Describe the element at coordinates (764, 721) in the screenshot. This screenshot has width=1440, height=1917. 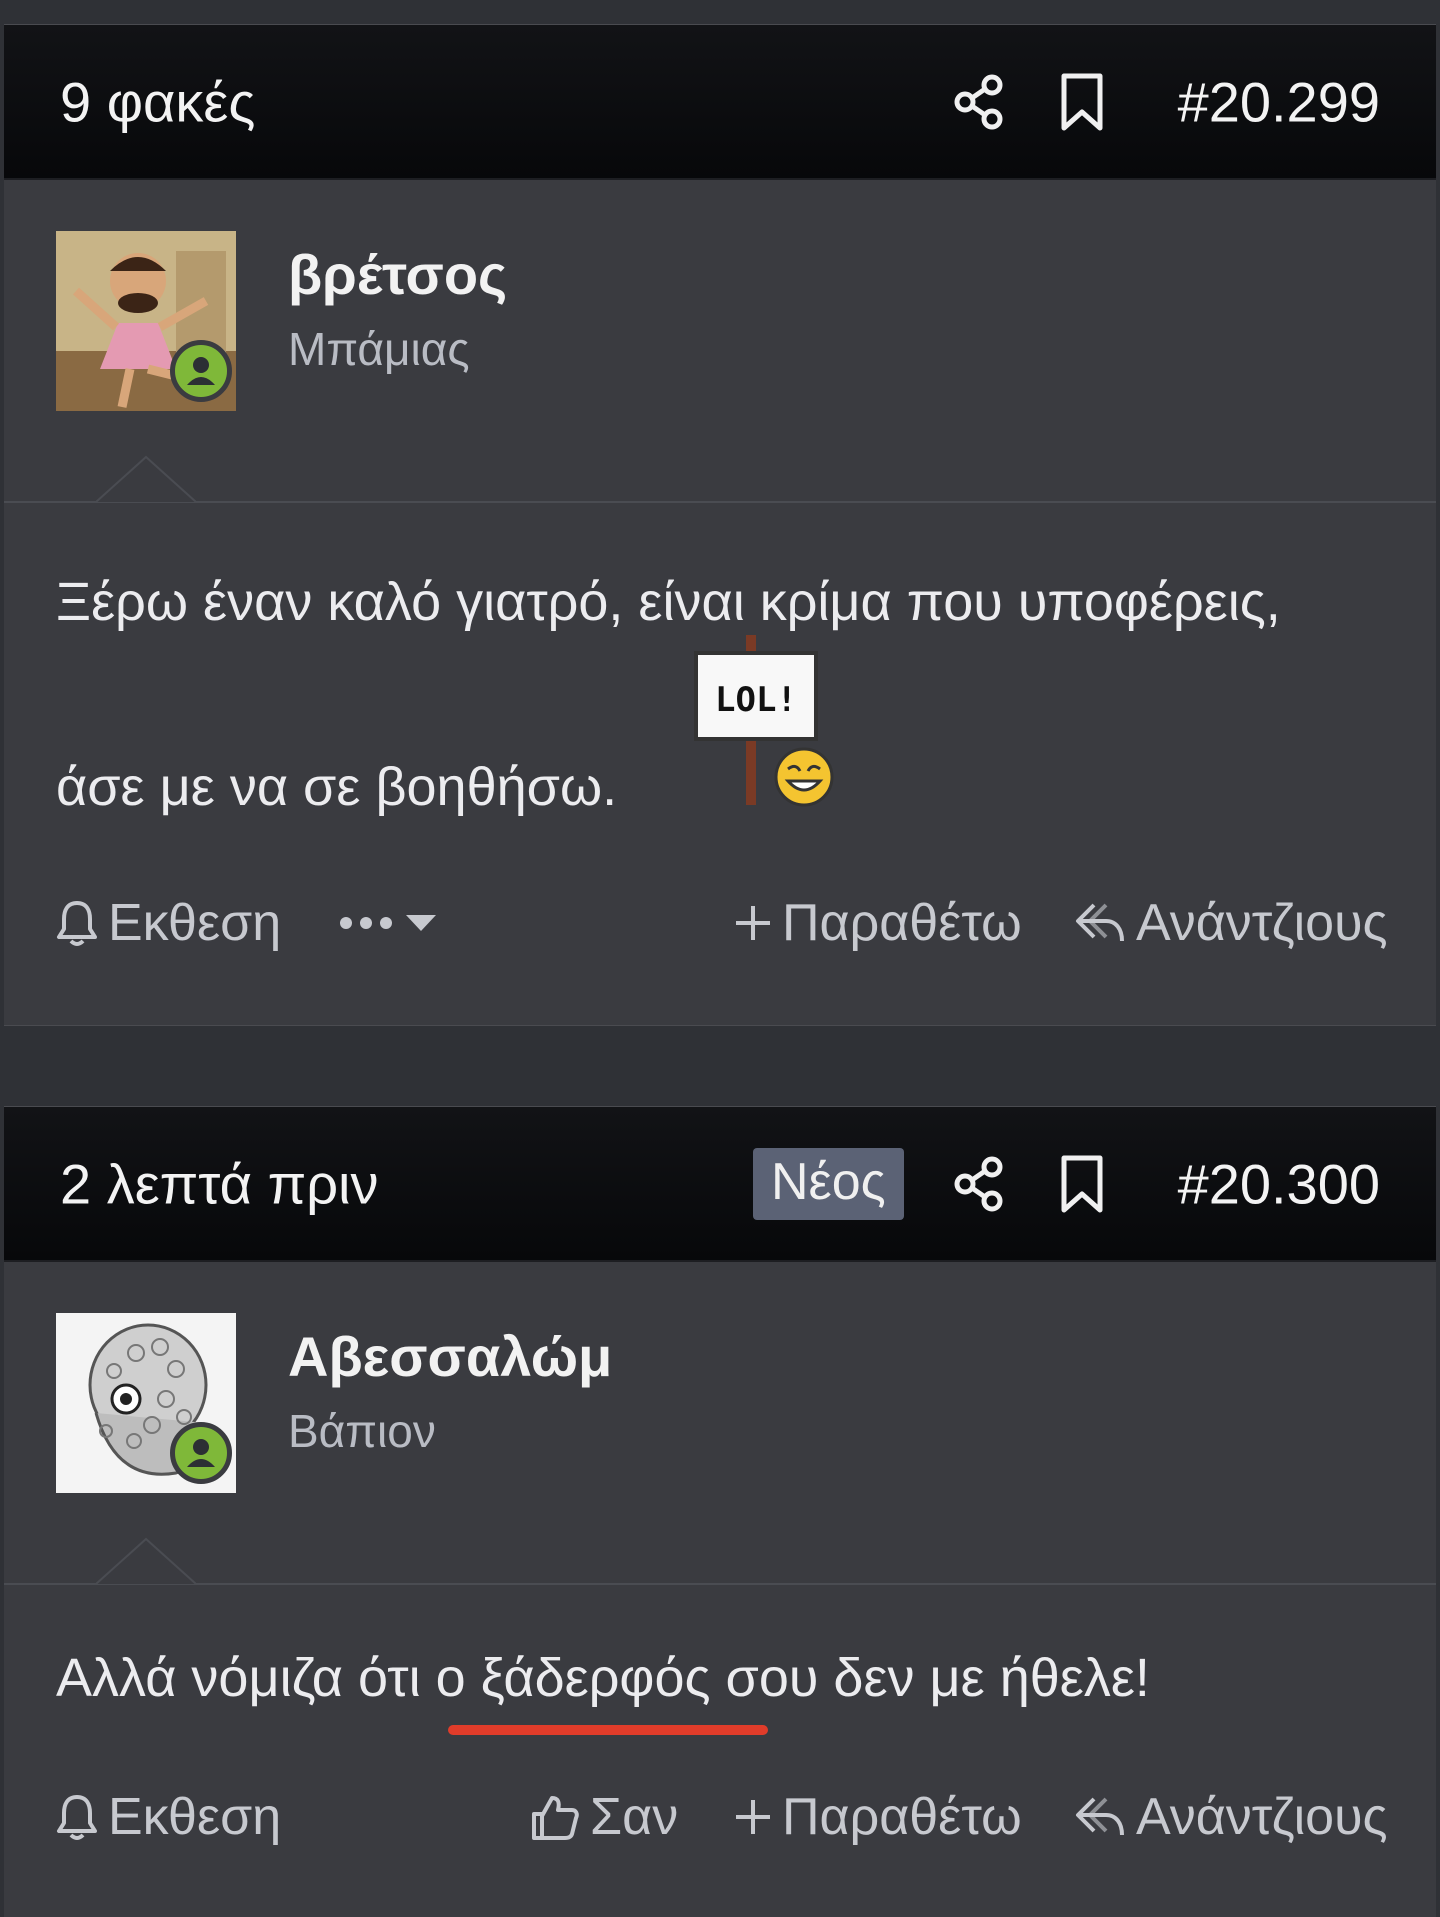
I see `lol-emoji-icon: LOL!` at that location.